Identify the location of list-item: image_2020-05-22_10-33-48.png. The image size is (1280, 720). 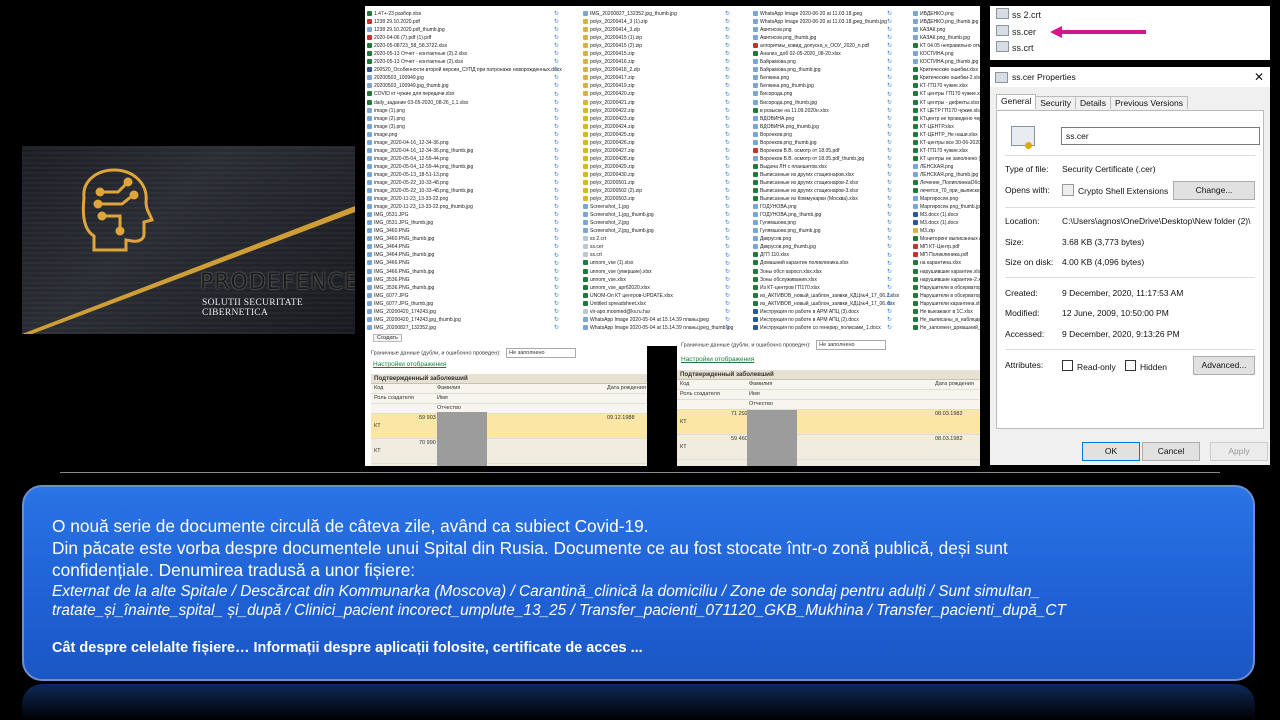
(464, 183).